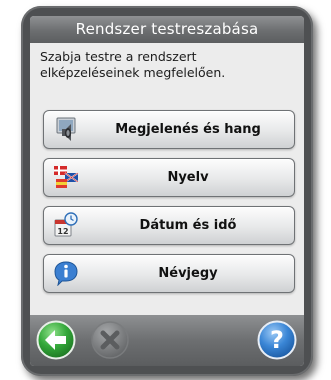 The width and height of the screenshot is (331, 380). I want to click on description-line-2: elképzeléseinek megfelelően., so click(133, 72).